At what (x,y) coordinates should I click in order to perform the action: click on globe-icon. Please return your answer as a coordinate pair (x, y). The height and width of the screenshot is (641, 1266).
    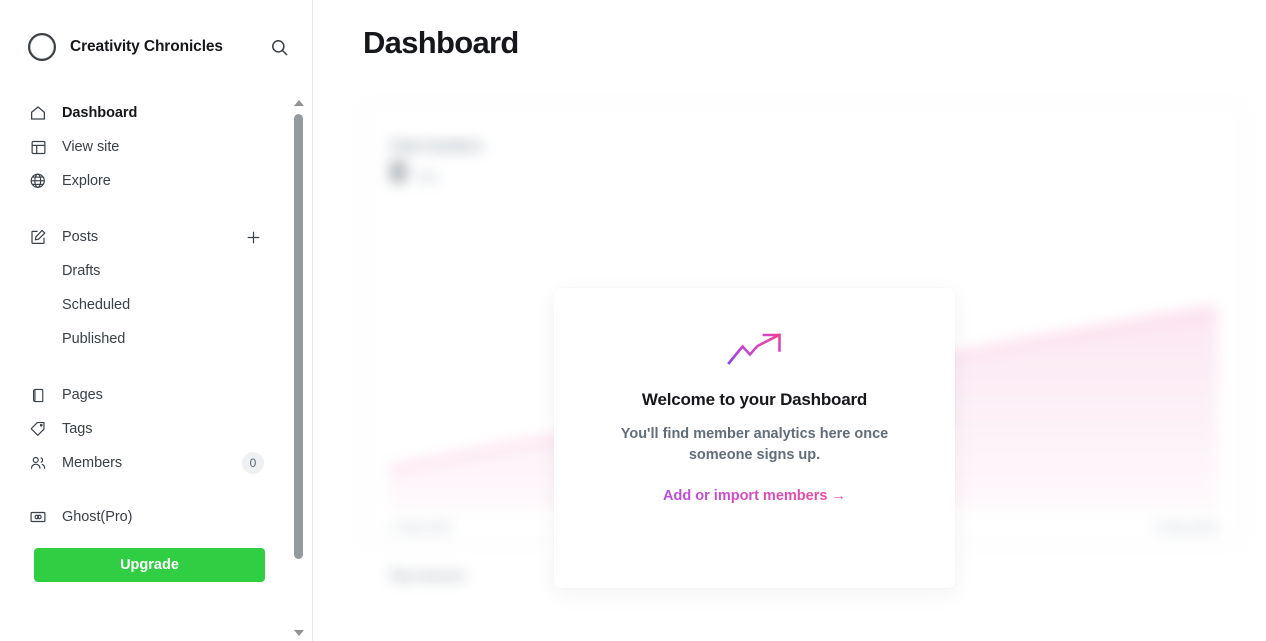
    Looking at the image, I should click on (38, 181).